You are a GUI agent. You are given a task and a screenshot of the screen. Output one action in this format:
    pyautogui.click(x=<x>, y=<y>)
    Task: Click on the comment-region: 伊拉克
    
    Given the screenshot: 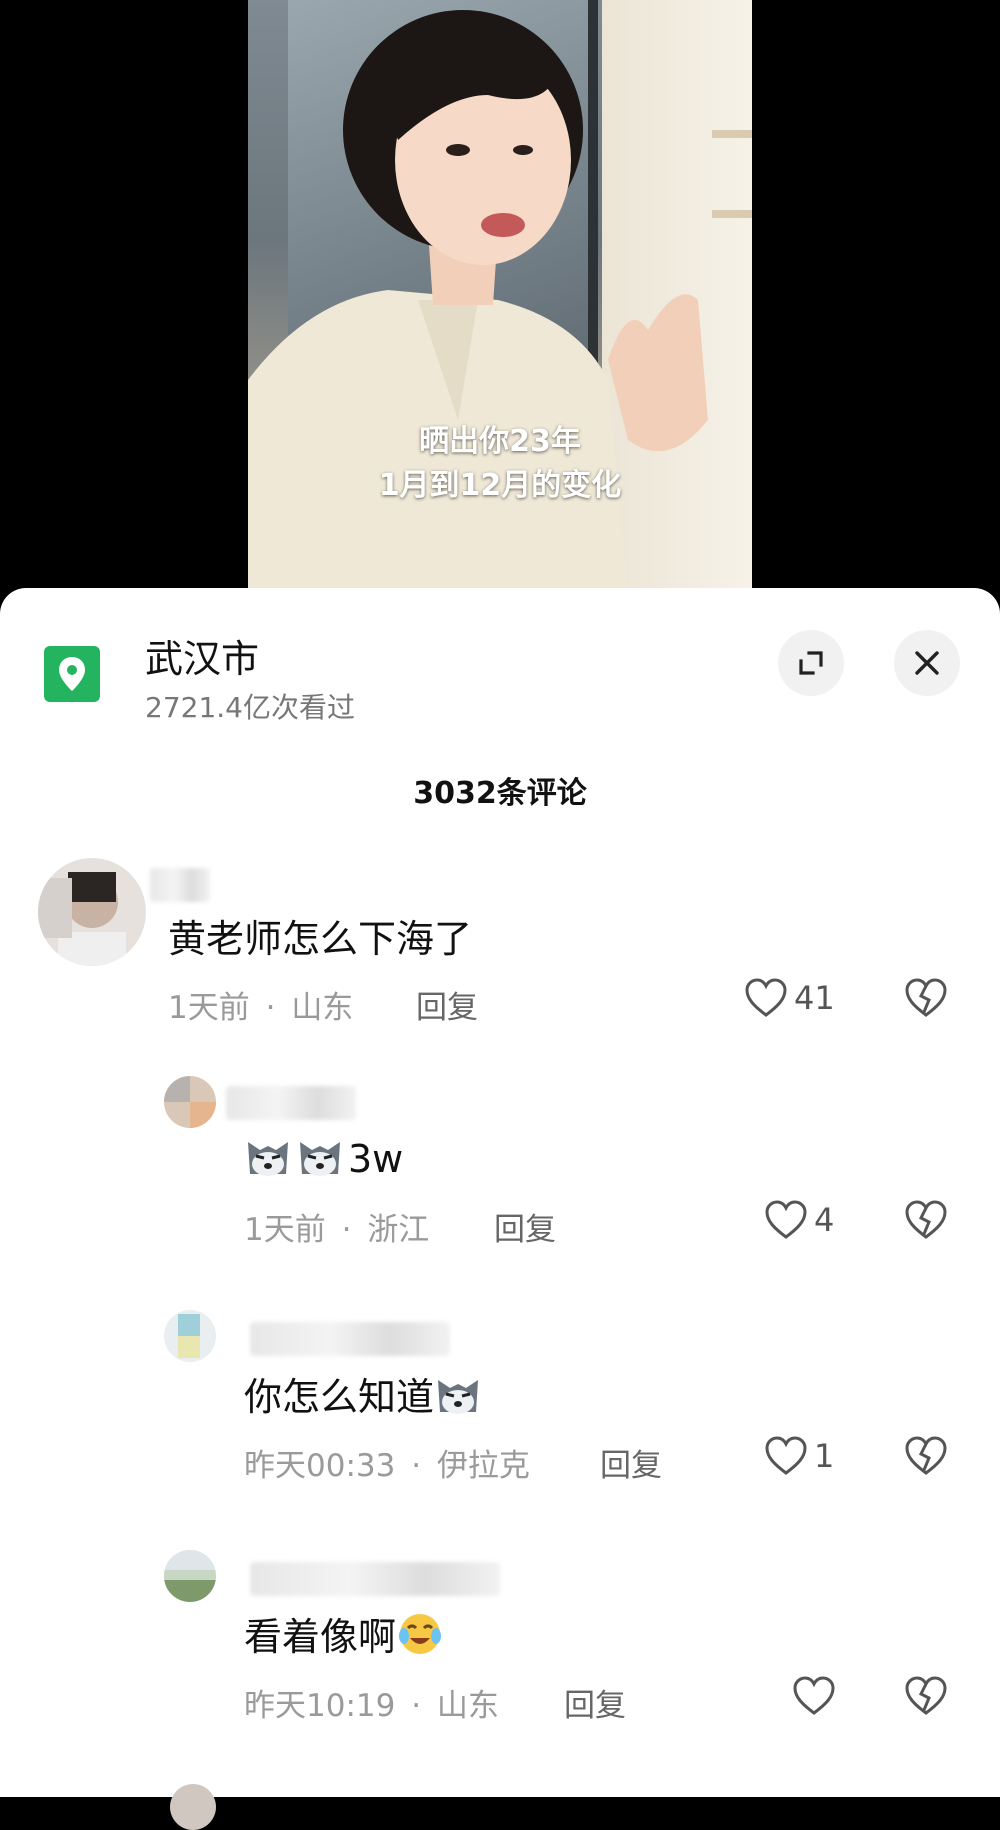 What is the action you would take?
    pyautogui.click(x=483, y=1466)
    